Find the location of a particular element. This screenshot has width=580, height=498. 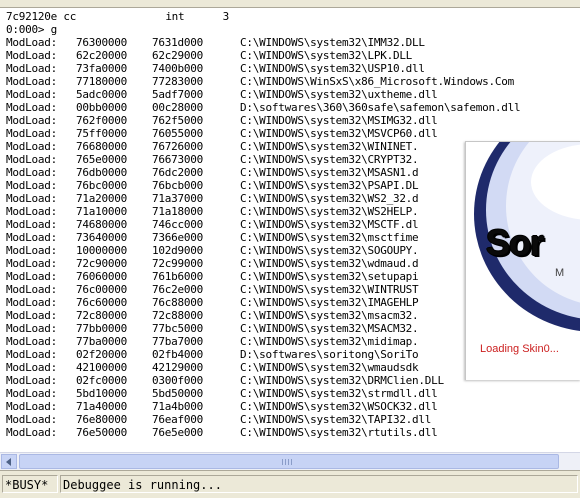

module-end-address: 71a37000 is located at coordinates (177, 198).